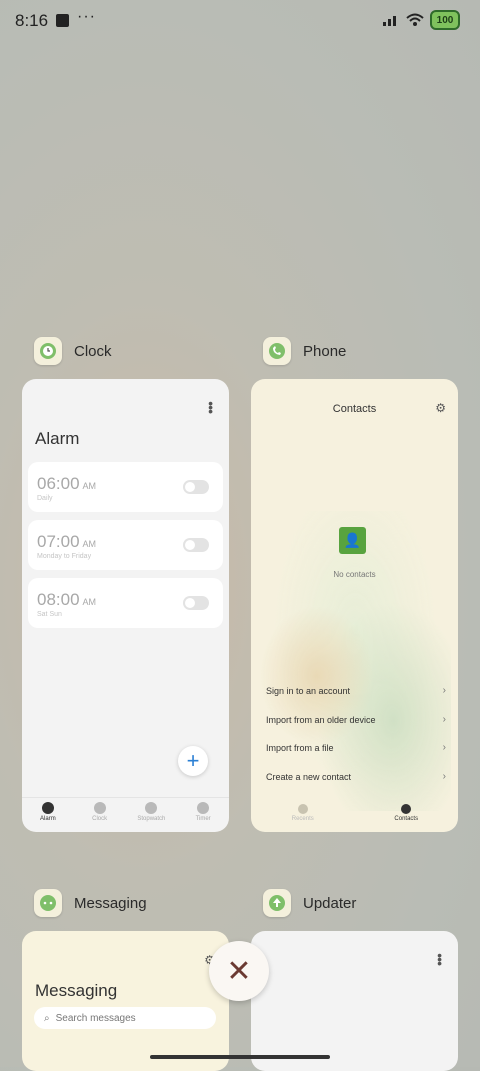 This screenshot has height=1071, width=480. I want to click on add-alarm-button: +, so click(193, 761).